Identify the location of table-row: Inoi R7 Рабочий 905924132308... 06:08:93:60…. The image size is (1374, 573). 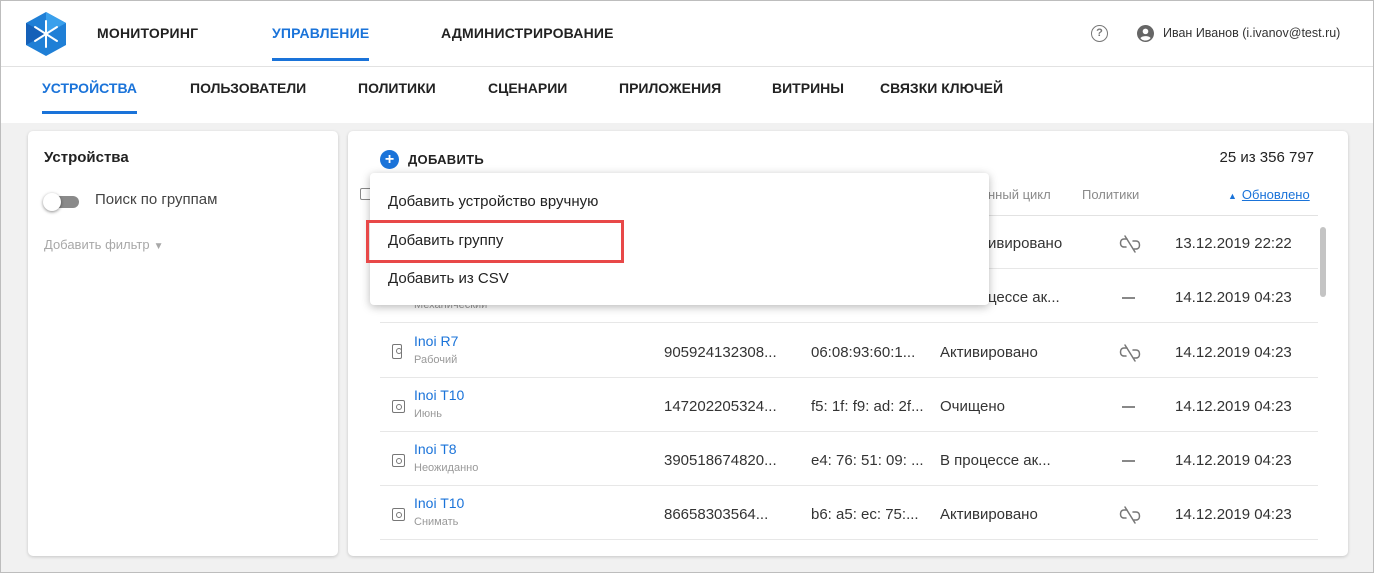
(849, 351).